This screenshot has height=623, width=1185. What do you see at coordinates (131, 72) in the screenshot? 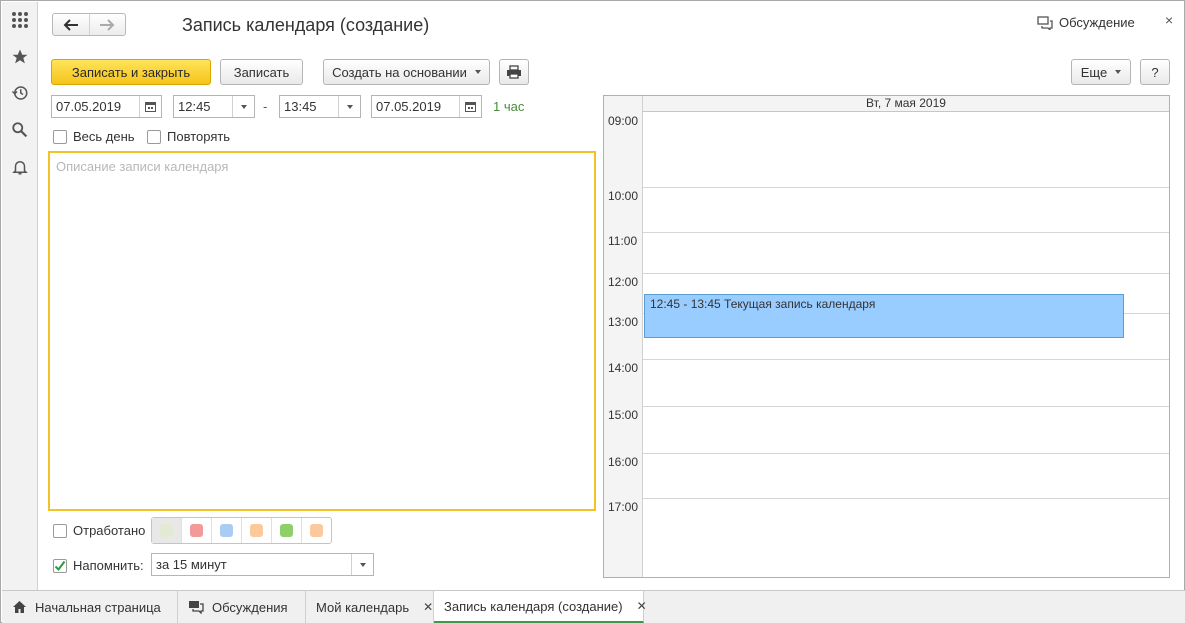
I see `save-and-close-button: Записать и закрыть` at bounding box center [131, 72].